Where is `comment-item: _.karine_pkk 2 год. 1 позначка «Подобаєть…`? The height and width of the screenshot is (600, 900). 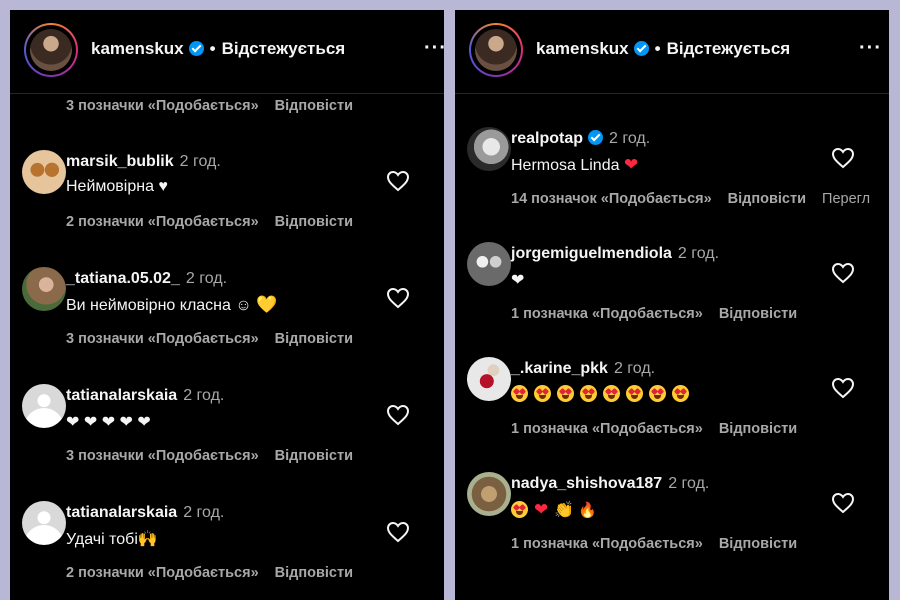
comment-item: _.karine_pkk 2 год. 1 позначка «Подобаєть… is located at coordinates (672, 412).